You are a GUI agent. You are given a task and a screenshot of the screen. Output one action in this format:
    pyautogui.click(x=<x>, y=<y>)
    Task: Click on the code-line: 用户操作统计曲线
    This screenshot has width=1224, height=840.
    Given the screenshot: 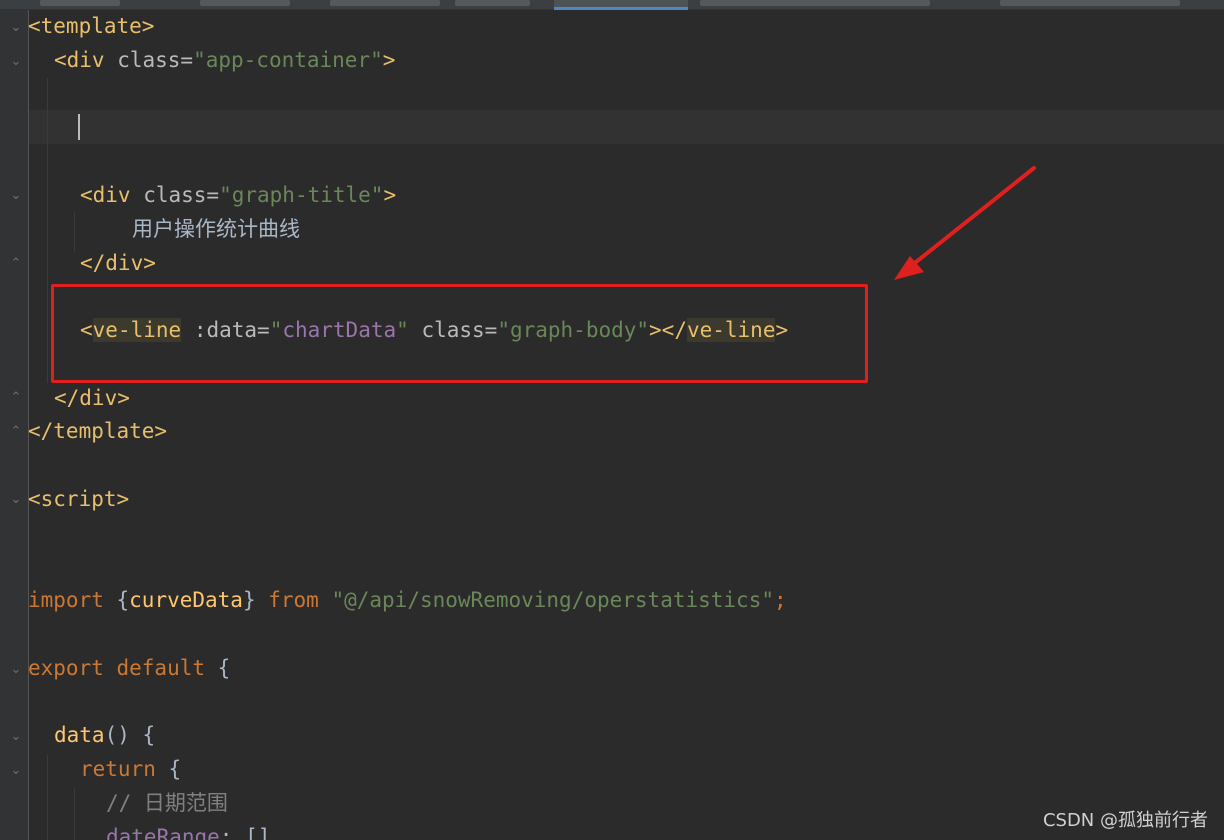 What is the action you would take?
    pyautogui.click(x=216, y=229)
    